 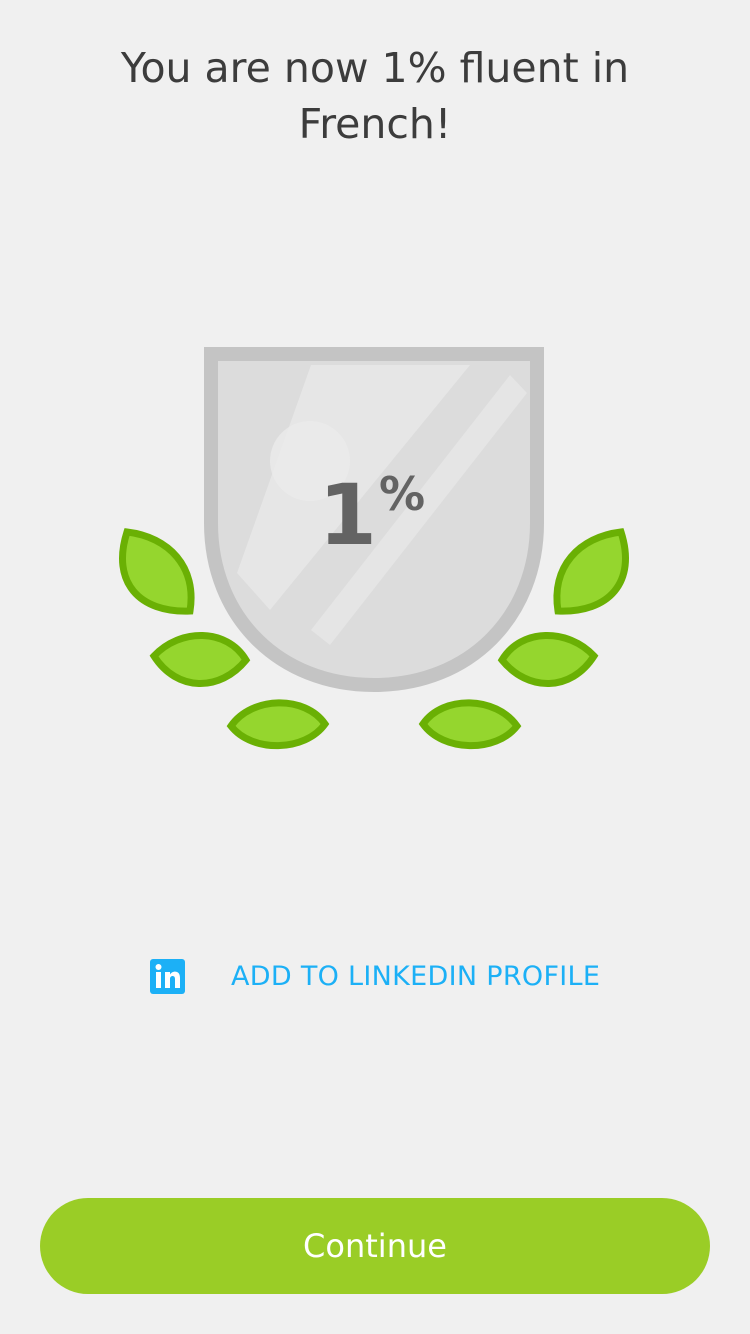 I want to click on linkedin-label: ADD TO LINKEDIN PROFILE, so click(x=416, y=976).